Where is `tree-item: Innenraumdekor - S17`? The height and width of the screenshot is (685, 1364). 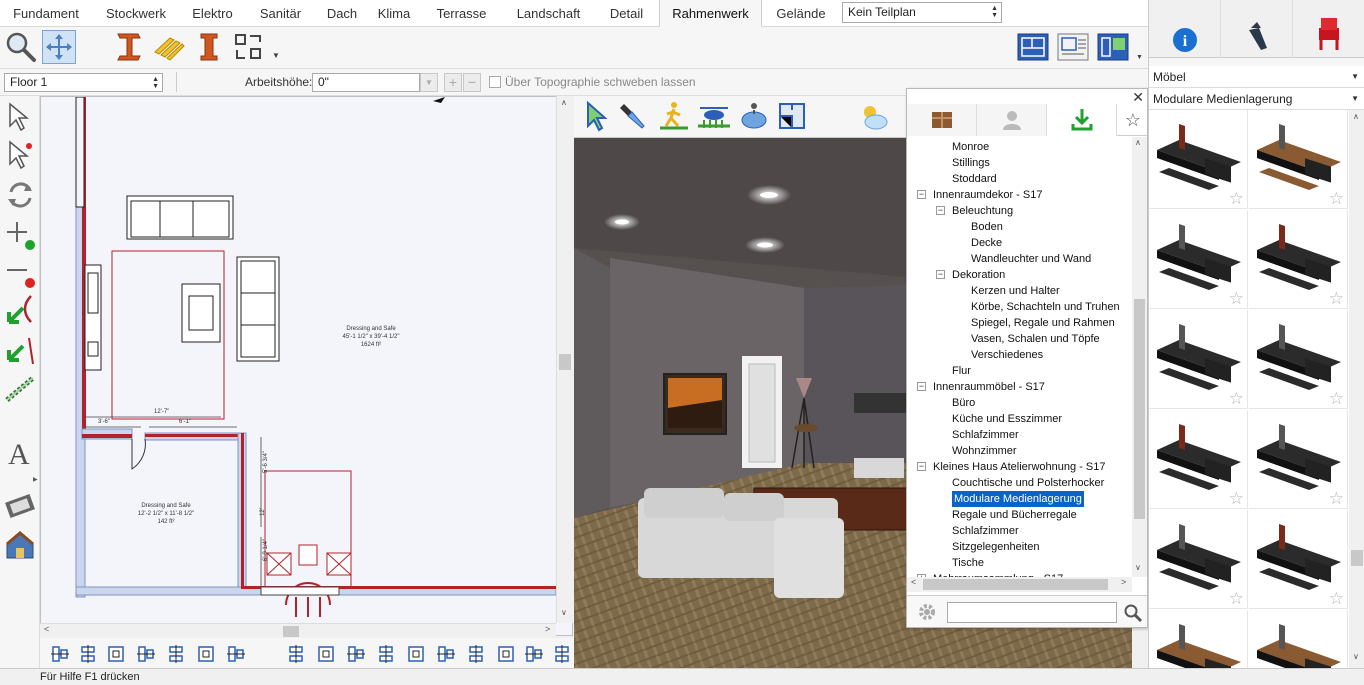
tree-item: Innenraumdekor - S17 is located at coordinates (987, 195).